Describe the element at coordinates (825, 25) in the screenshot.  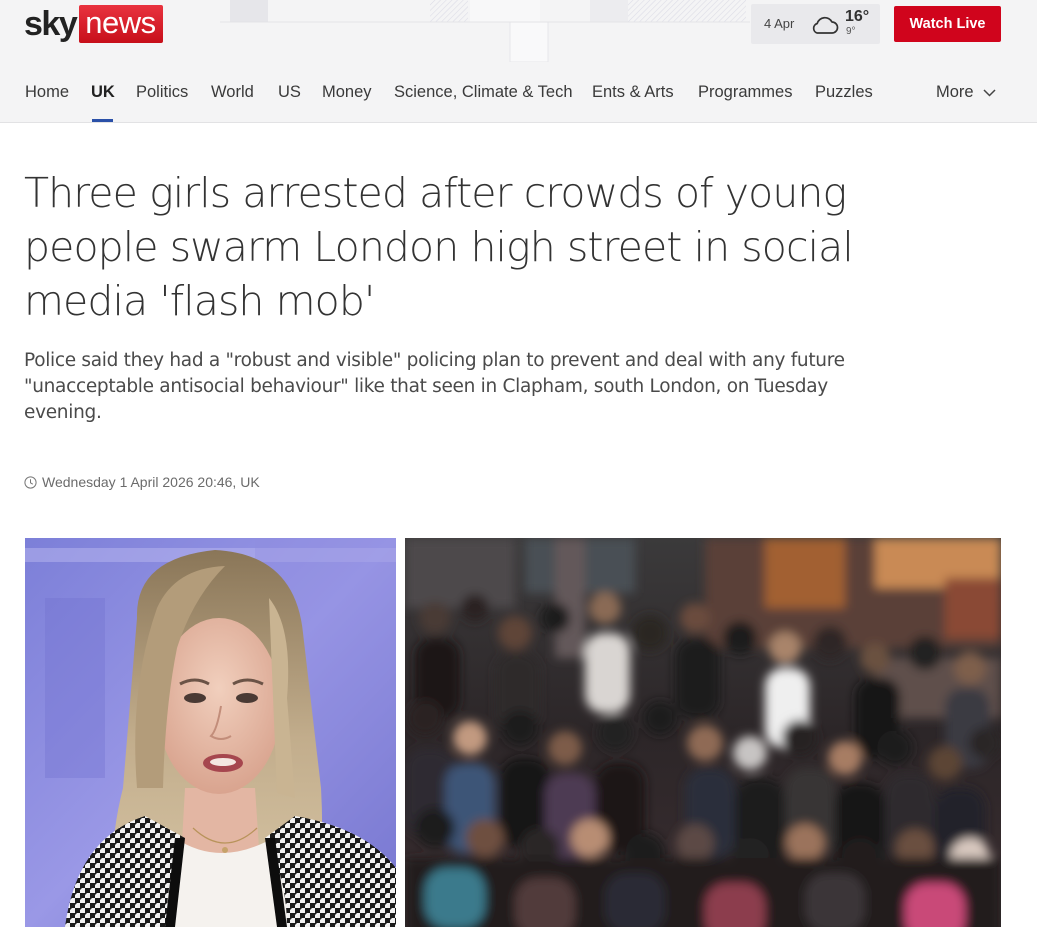
I see `cloud-icon` at that location.